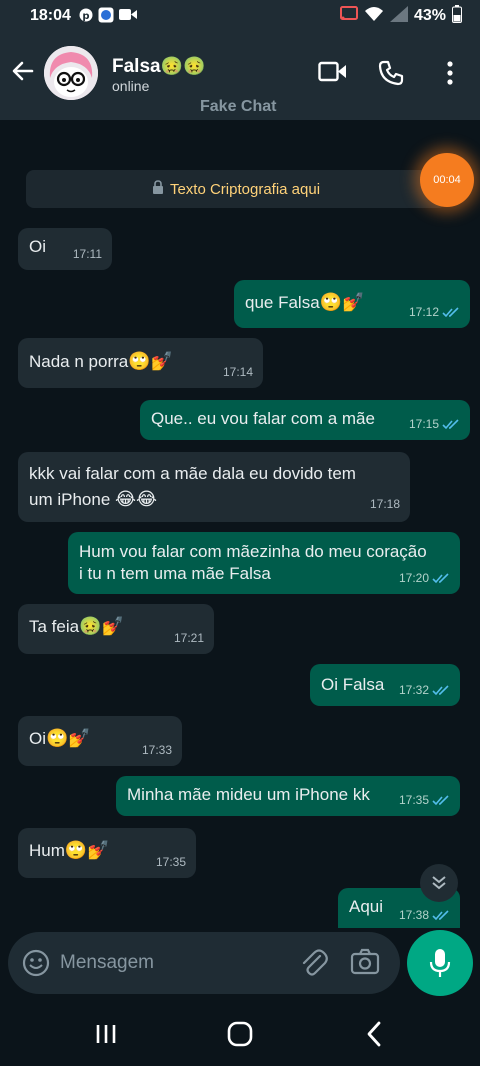 This screenshot has height=1066, width=480. Describe the element at coordinates (374, 1036) in the screenshot. I see `back-nav-icon` at that location.